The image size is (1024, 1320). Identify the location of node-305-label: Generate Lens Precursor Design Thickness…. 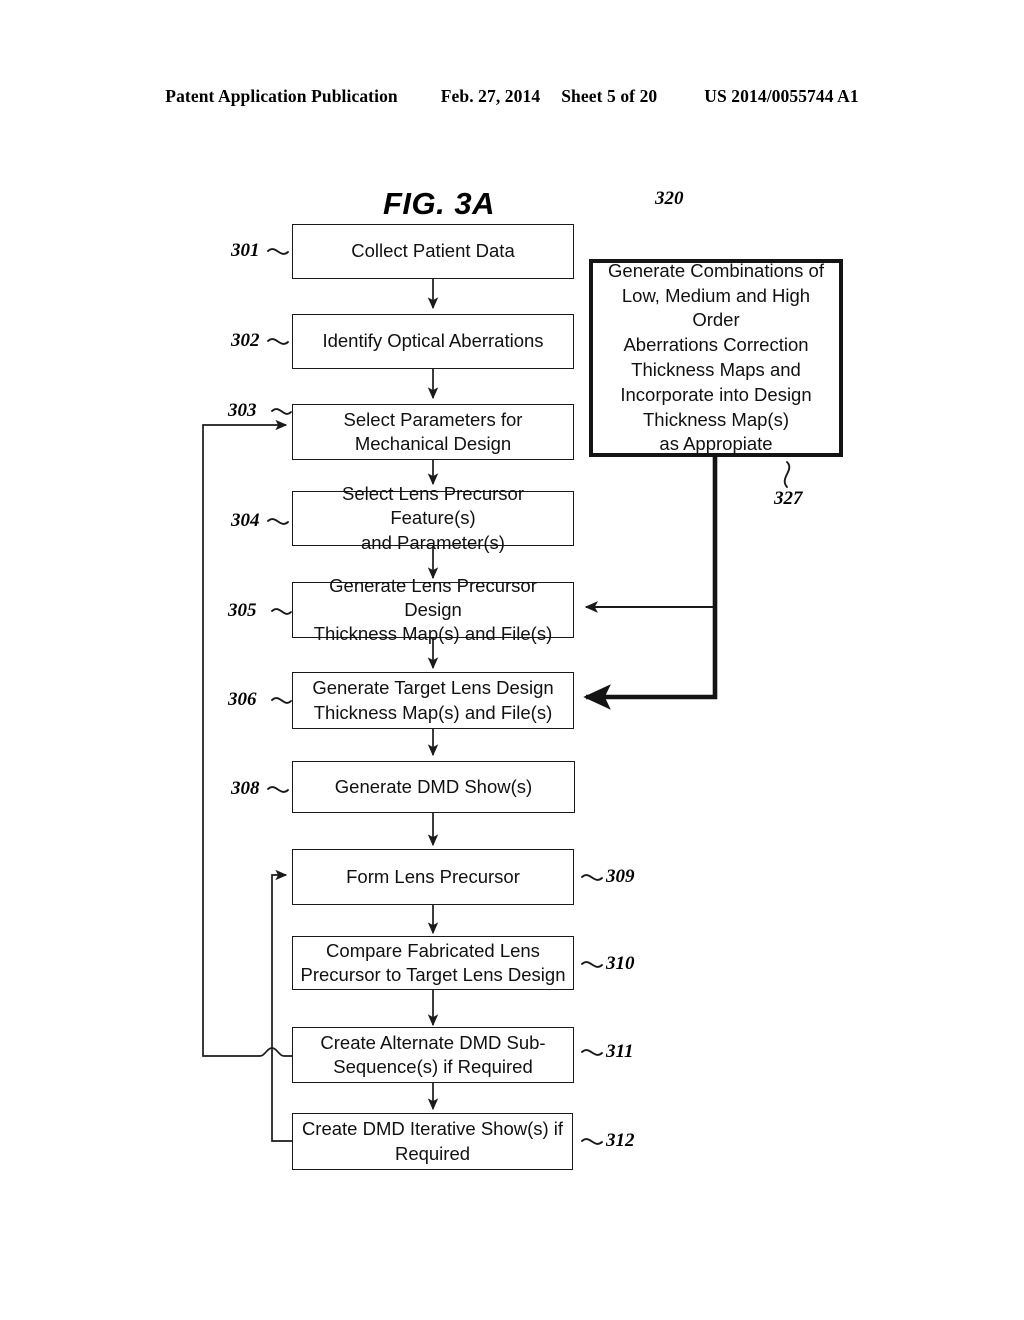
(433, 609).